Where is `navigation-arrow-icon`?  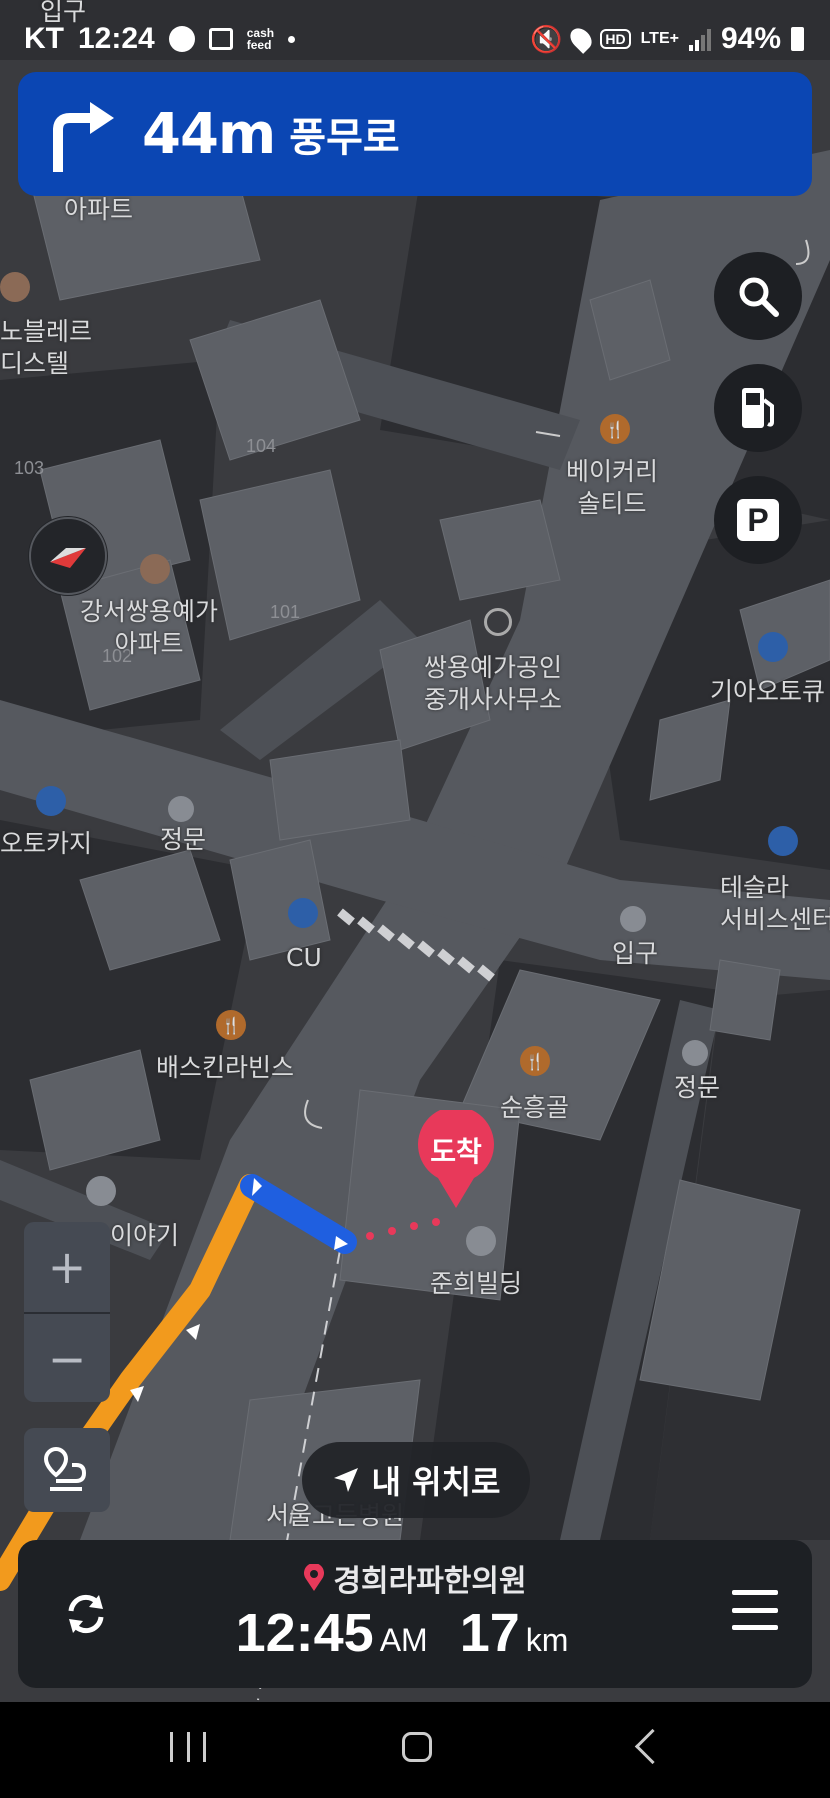
navigation-arrow-icon is located at coordinates (345, 1480).